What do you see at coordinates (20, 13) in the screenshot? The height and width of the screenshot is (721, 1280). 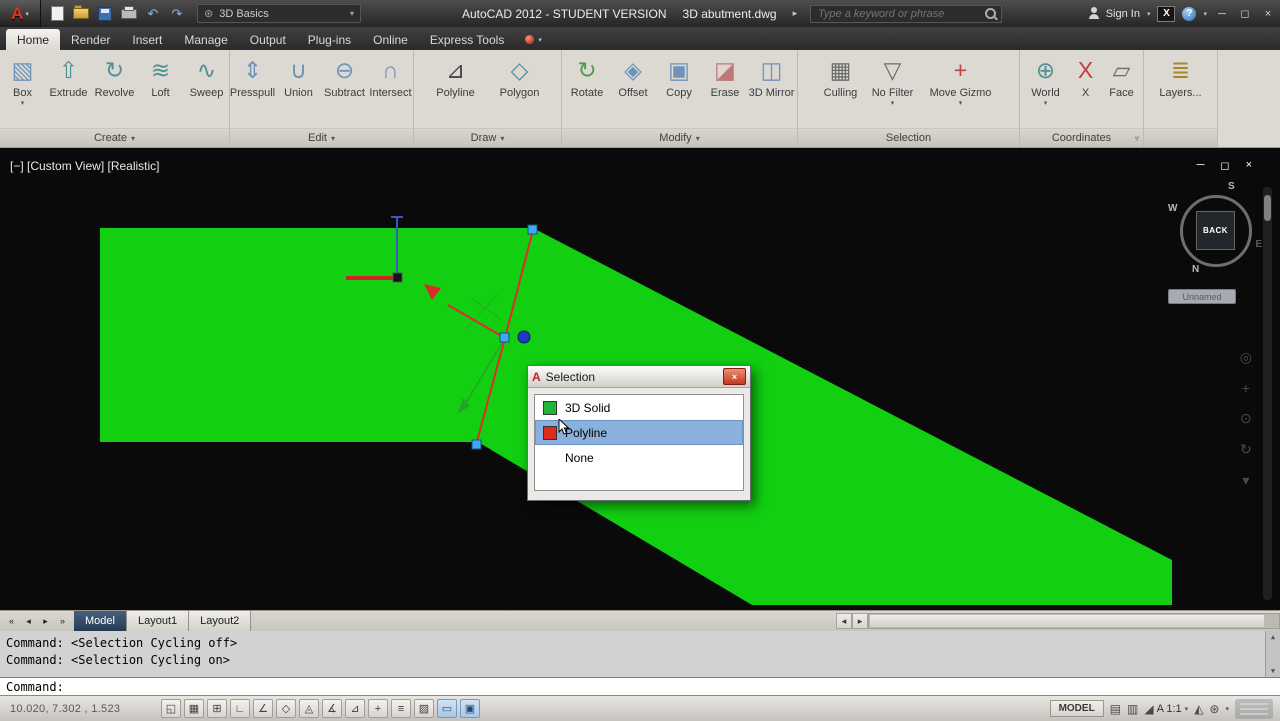 I see `app-menu-button: A ▾` at bounding box center [20, 13].